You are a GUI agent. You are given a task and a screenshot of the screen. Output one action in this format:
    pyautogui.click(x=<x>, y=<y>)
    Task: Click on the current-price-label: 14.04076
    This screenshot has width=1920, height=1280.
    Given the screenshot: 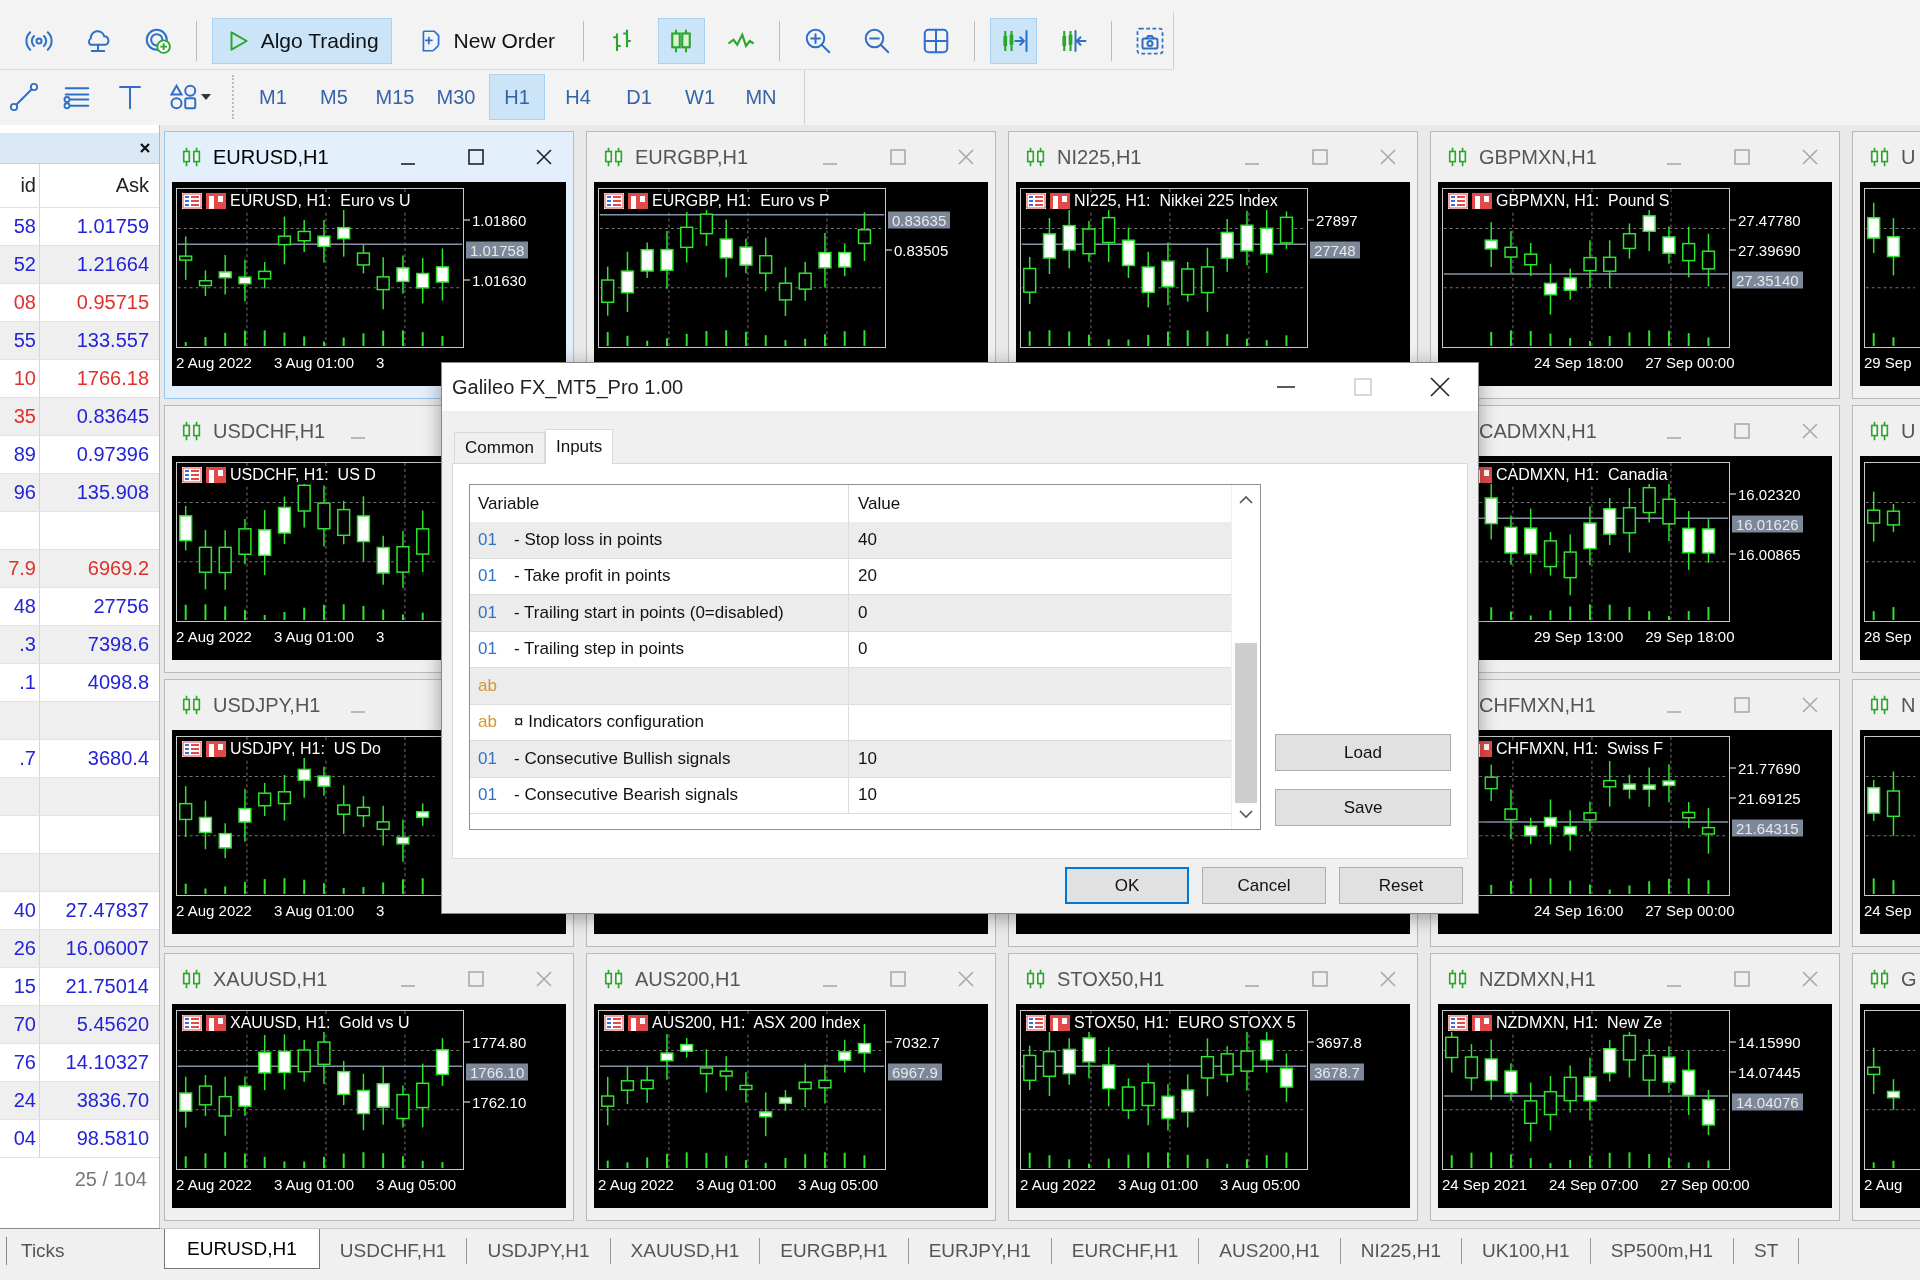 What is the action you would take?
    pyautogui.click(x=1767, y=1102)
    